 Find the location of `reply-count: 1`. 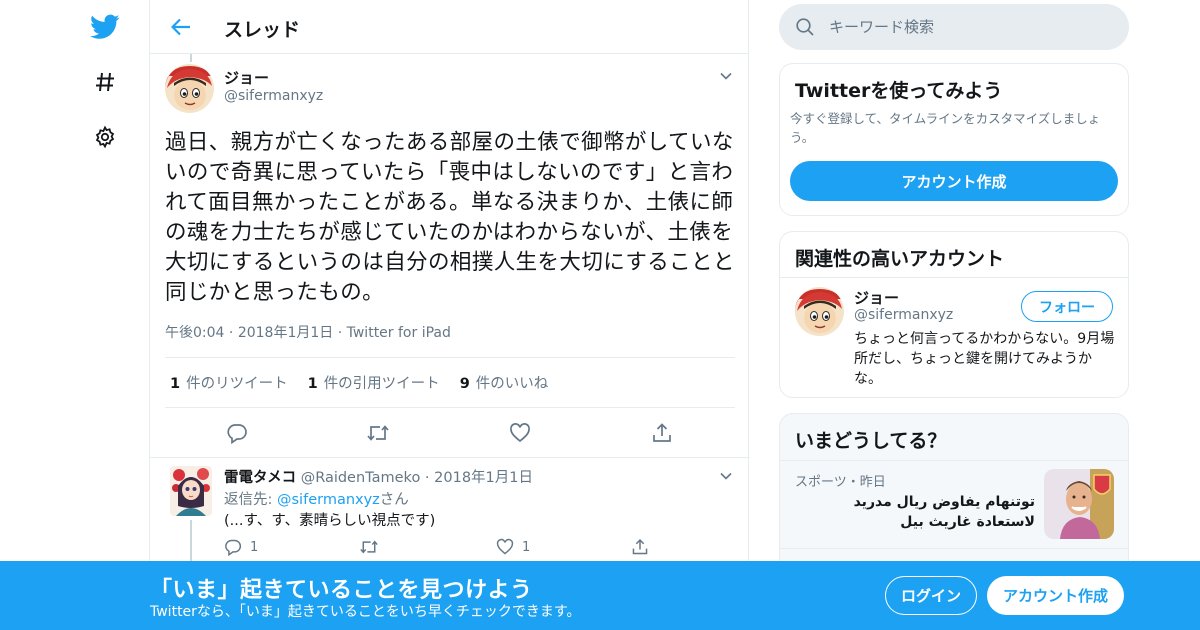

reply-count: 1 is located at coordinates (254, 547).